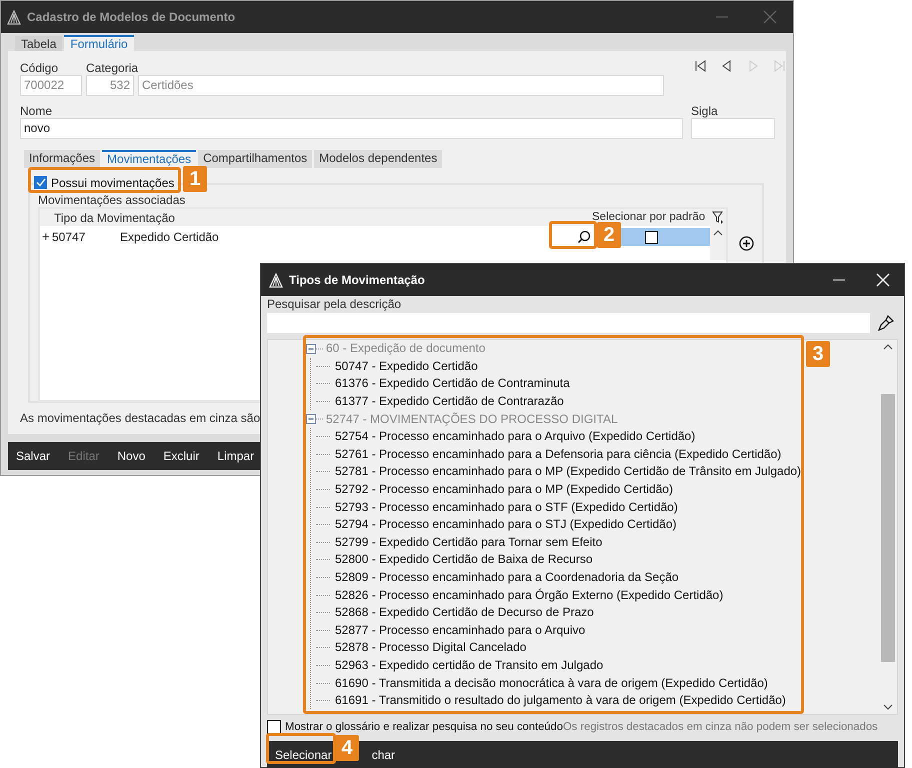  Describe the element at coordinates (568, 323) in the screenshot. I see `search-field` at that location.